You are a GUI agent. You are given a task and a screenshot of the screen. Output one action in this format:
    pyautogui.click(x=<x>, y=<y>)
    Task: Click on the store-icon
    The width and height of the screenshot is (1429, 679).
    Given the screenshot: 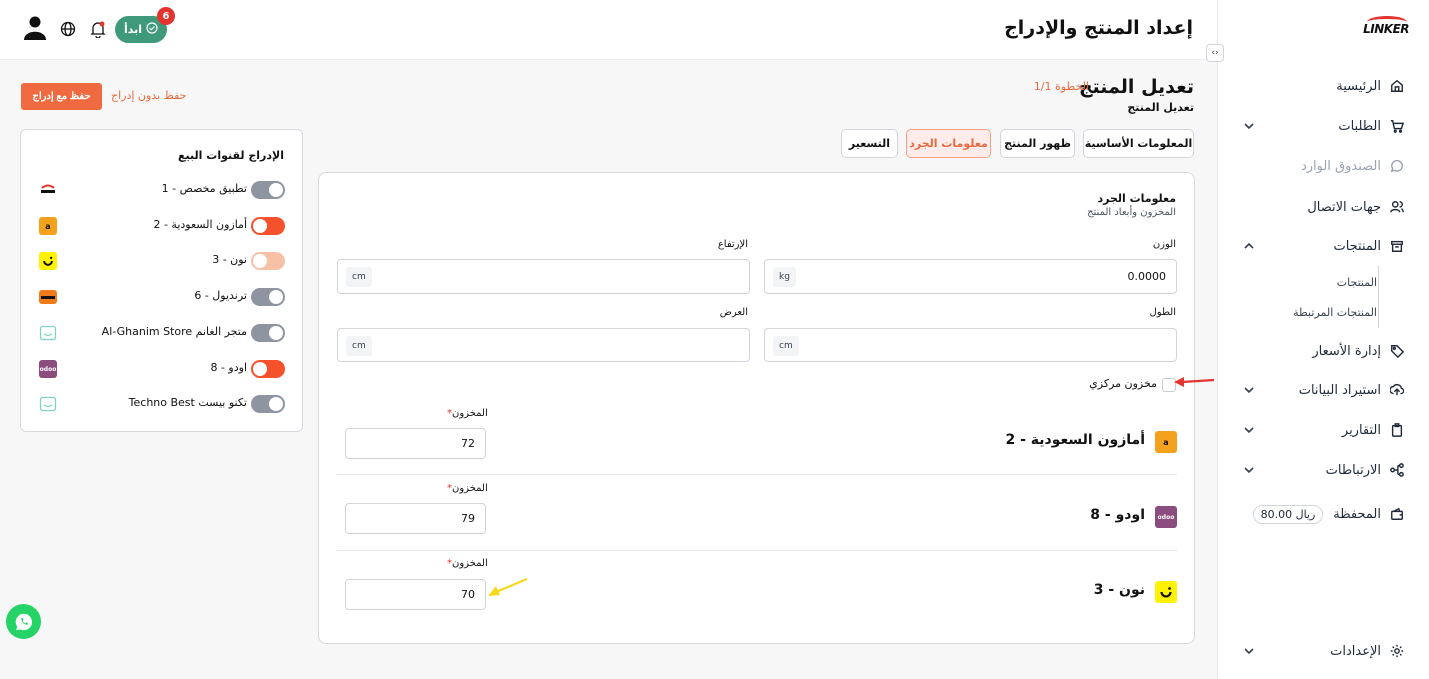 What is the action you would take?
    pyautogui.click(x=48, y=333)
    